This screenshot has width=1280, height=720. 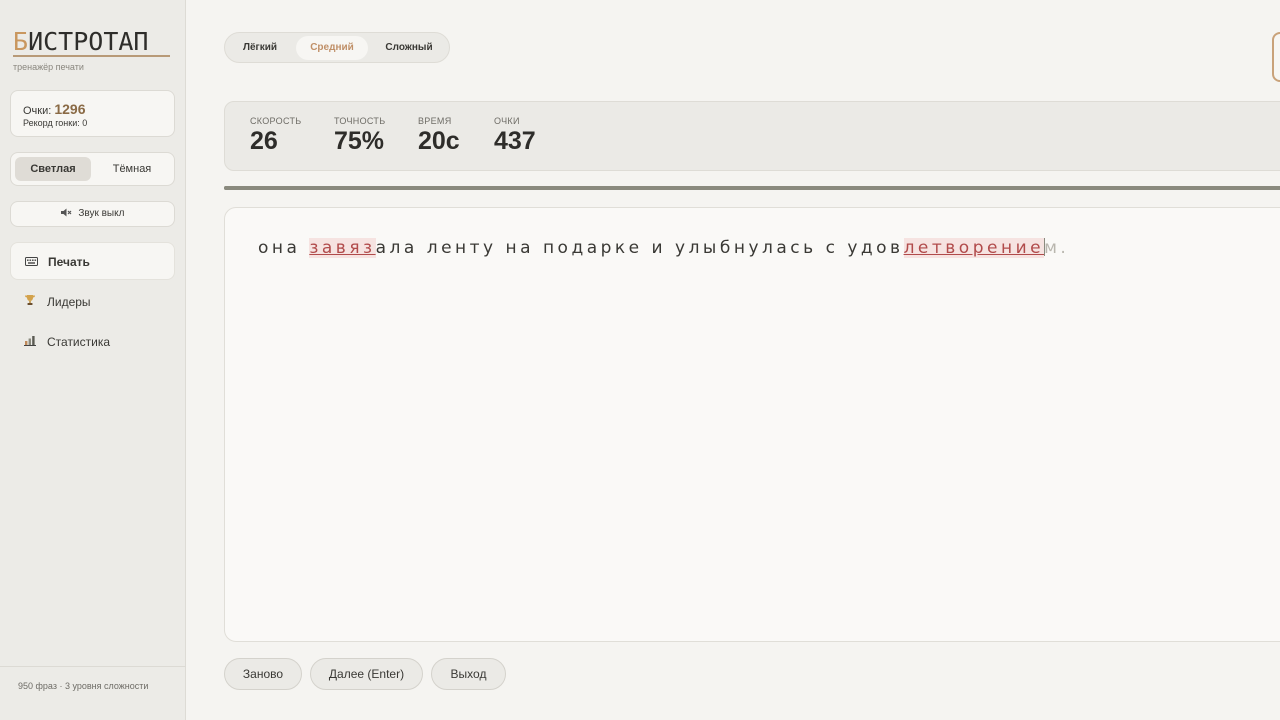 I want to click on progress-bar, so click(x=752, y=188).